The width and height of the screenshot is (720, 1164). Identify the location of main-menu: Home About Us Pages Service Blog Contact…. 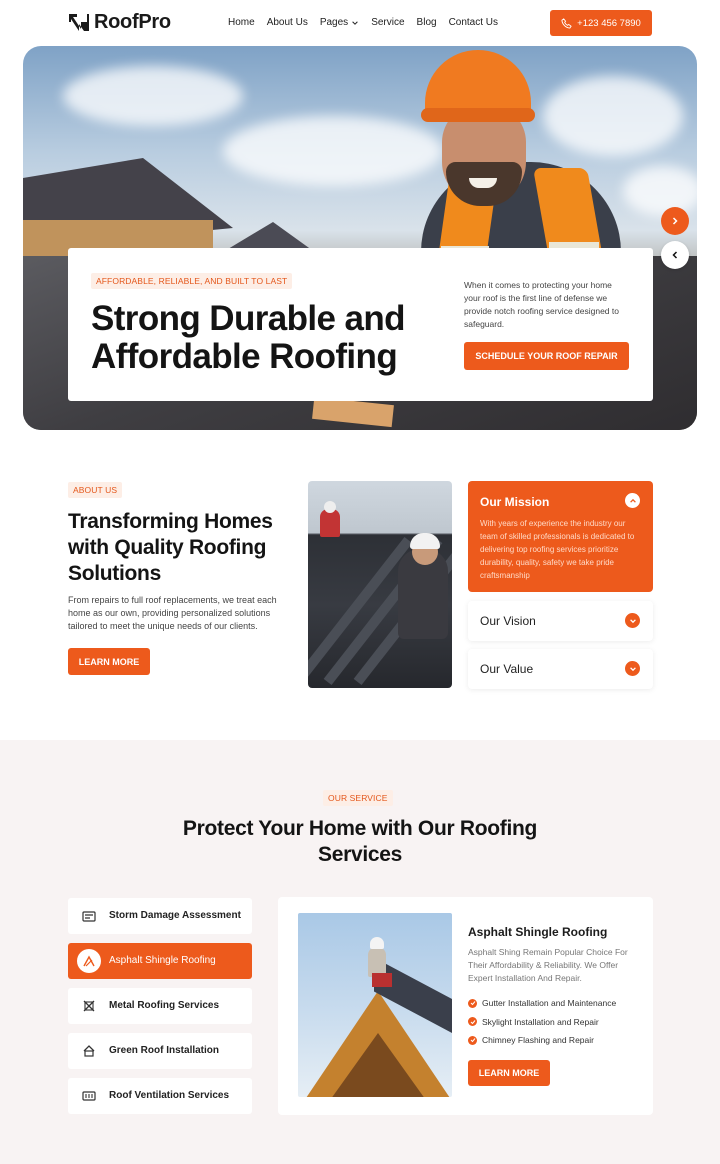
(363, 22).